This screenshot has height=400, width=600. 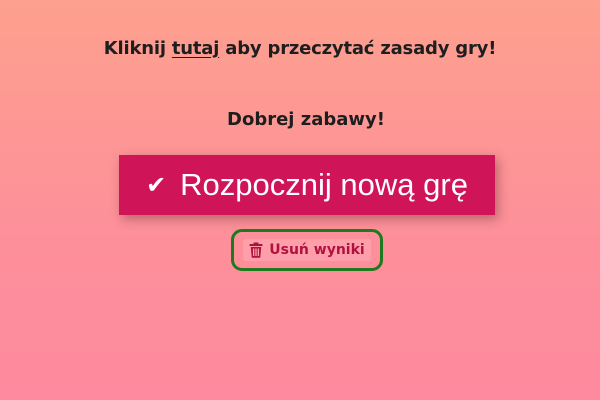 I want to click on rules-prompt-after: aby przeczytać zasady gry!, so click(x=358, y=48).